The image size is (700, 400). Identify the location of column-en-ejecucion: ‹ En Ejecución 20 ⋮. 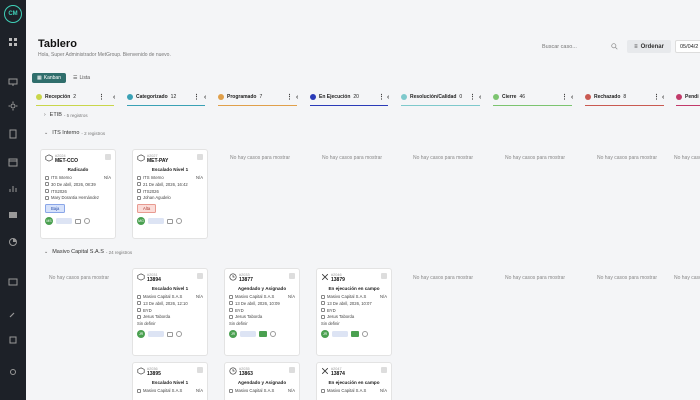
(342, 98).